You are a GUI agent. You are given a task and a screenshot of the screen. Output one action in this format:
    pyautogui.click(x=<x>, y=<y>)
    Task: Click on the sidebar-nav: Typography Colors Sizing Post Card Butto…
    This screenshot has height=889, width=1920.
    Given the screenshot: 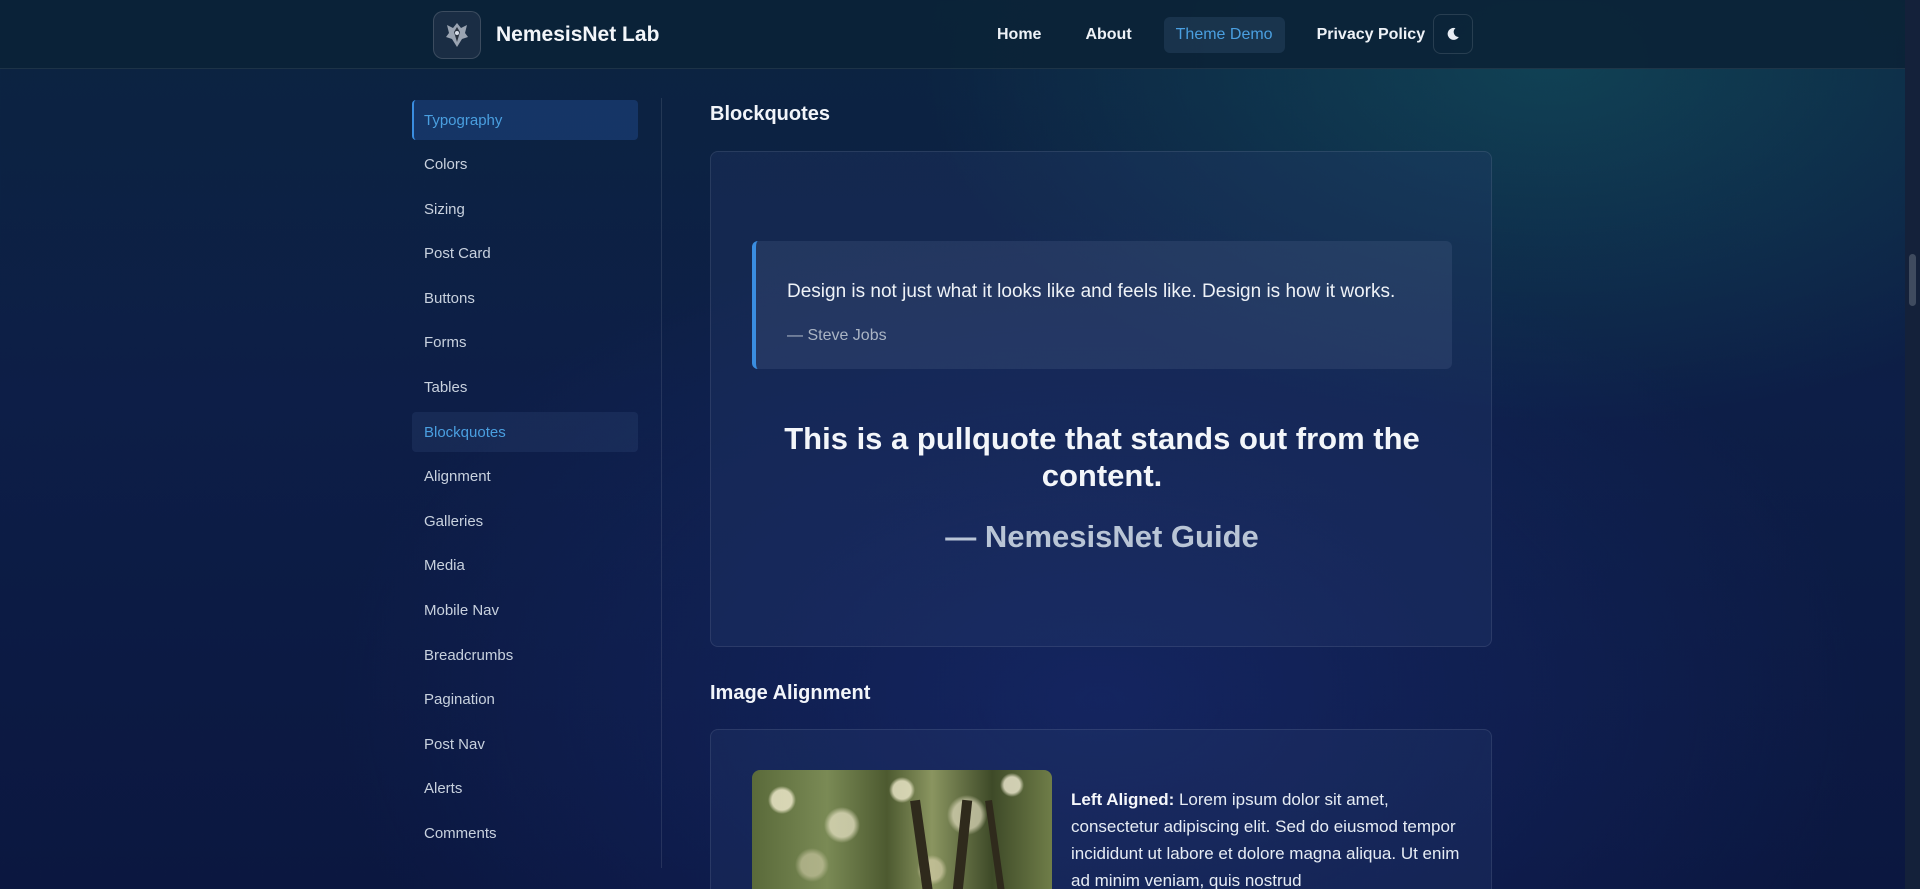 What is the action you would take?
    pyautogui.click(x=525, y=479)
    